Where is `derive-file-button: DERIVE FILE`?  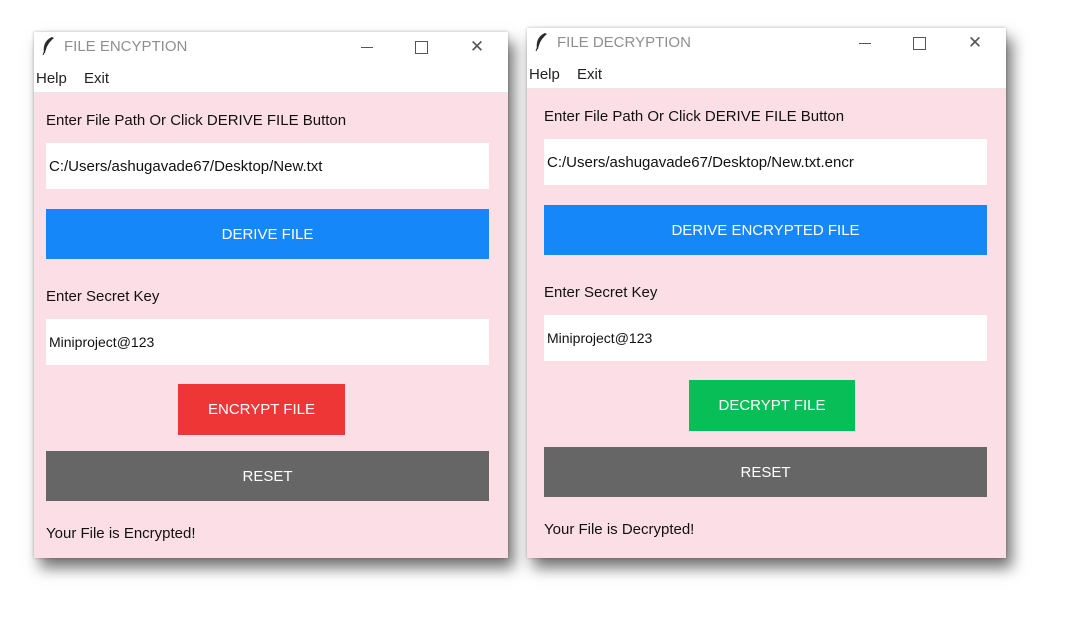
derive-file-button: DERIVE FILE is located at coordinates (267, 234).